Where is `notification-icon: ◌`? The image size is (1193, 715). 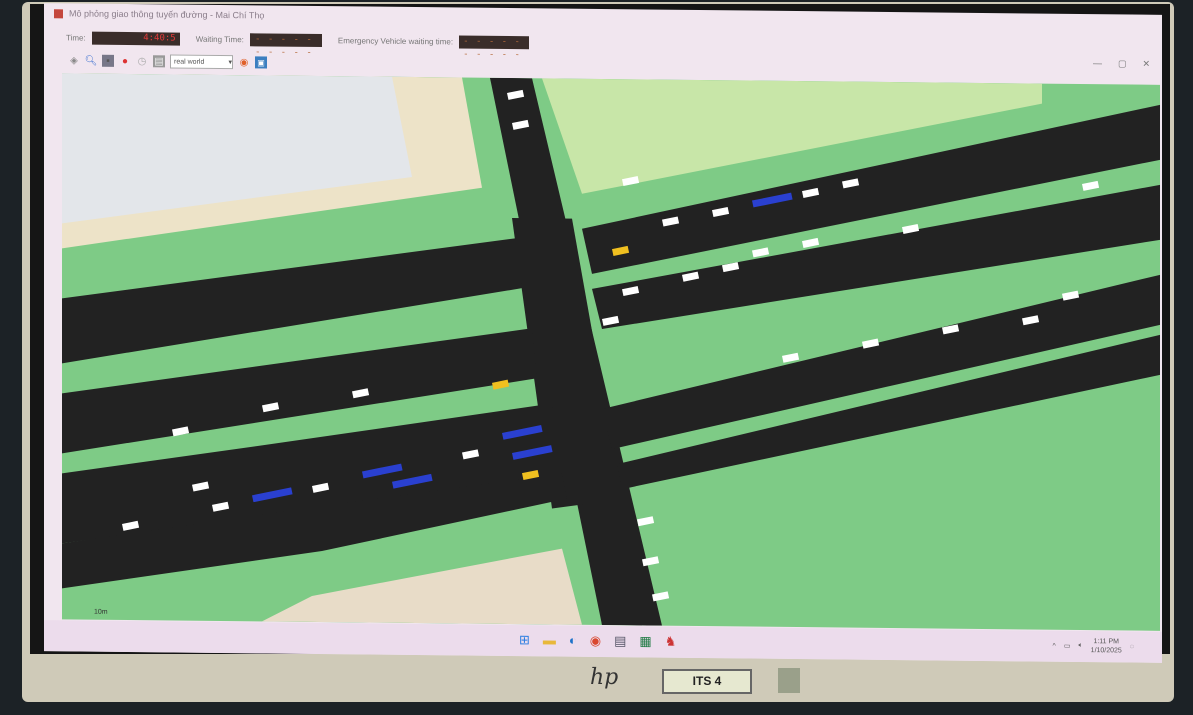
notification-icon: ◌ is located at coordinates (1132, 646).